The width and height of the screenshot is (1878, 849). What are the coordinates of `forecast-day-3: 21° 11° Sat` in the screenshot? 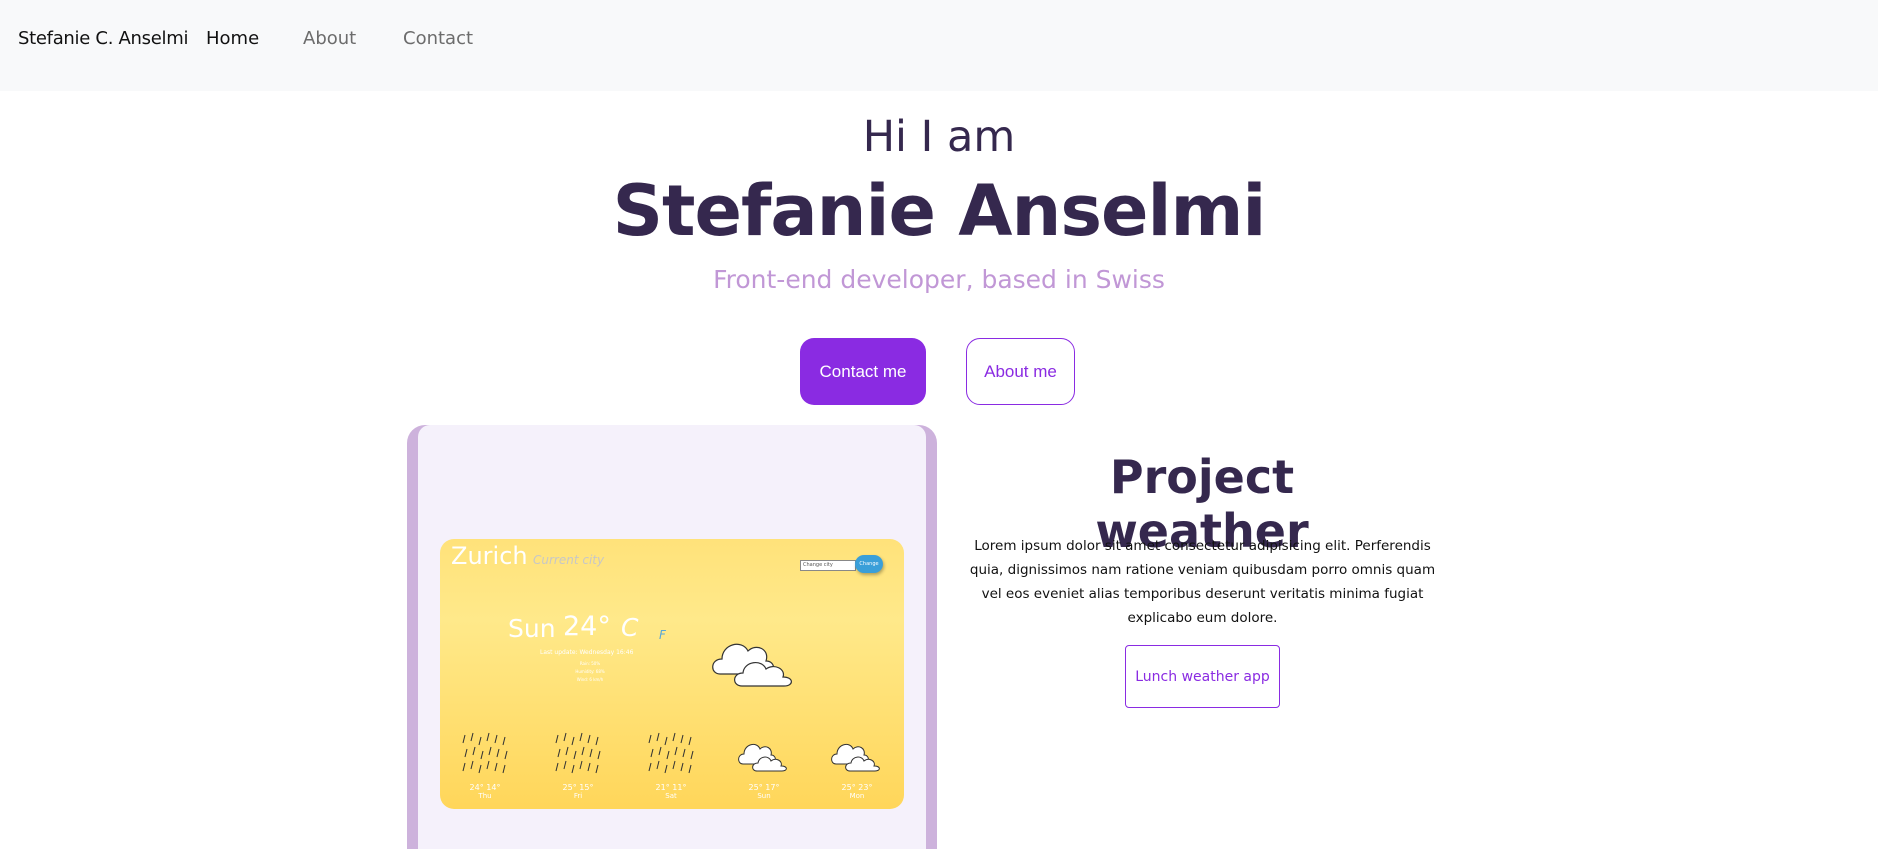 It's located at (671, 764).